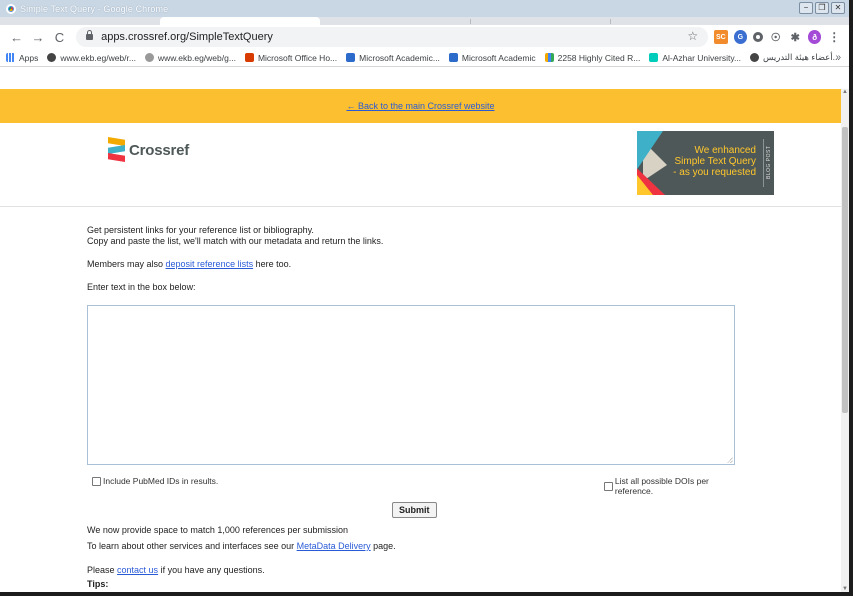  Describe the element at coordinates (272, 264) in the screenshot. I see `members-suffix: here too.` at that location.